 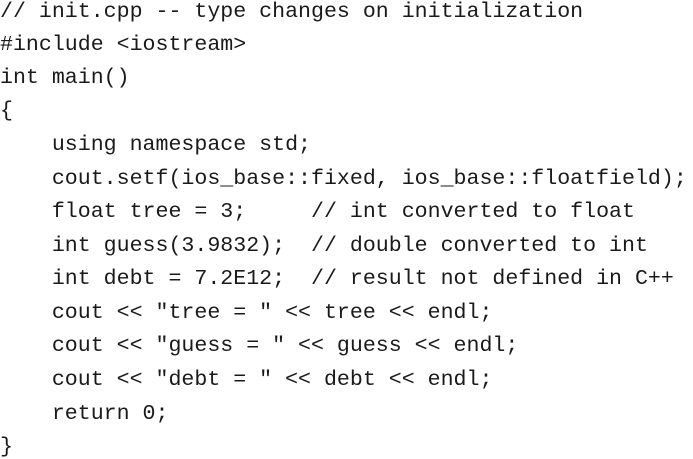 What do you see at coordinates (84, 414) in the screenshot?
I see `code-line-return: return 0;` at bounding box center [84, 414].